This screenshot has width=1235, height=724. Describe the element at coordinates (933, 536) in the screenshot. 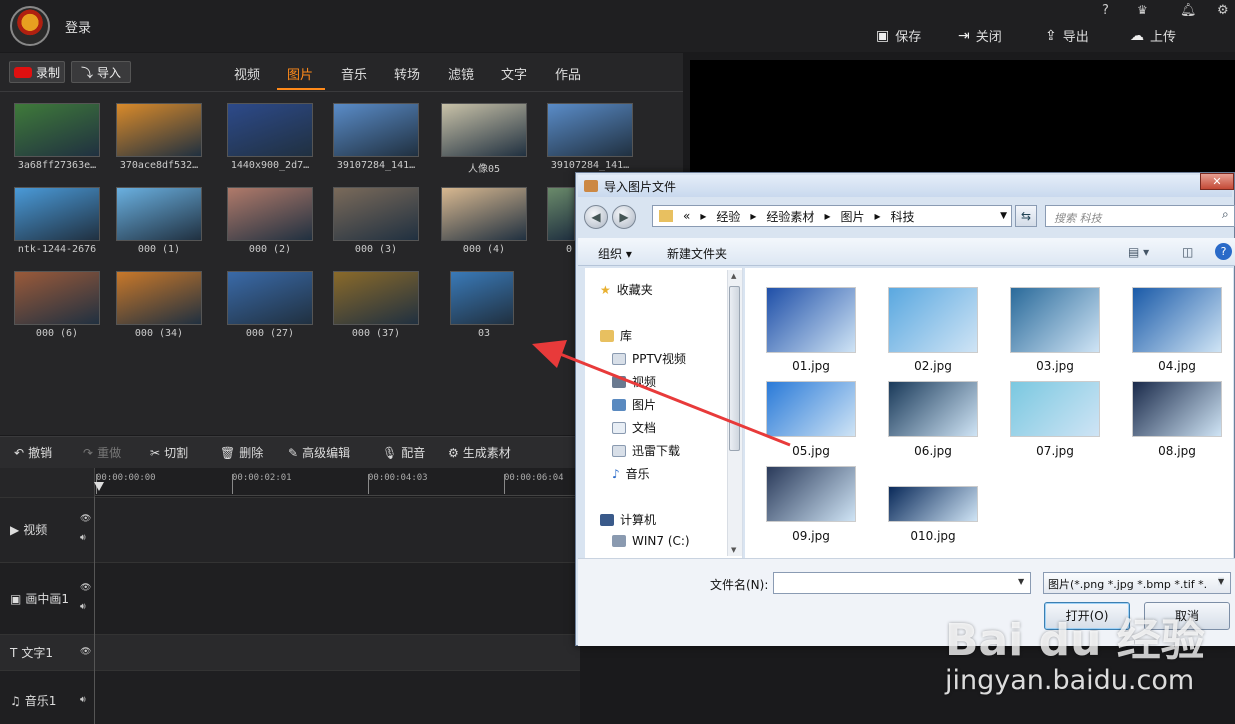

I see `file-name: 010.jpg` at that location.